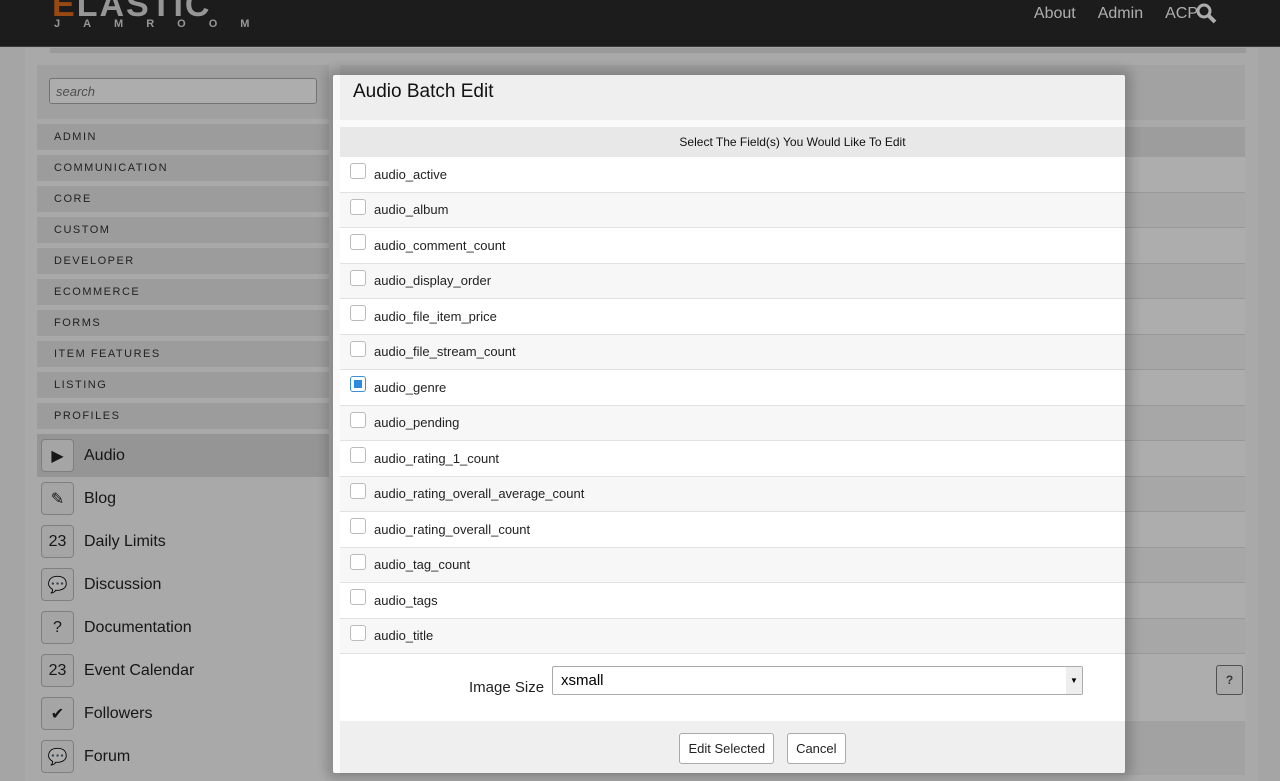  I want to click on button-bar: Edit Selected Cancel, so click(792, 748).